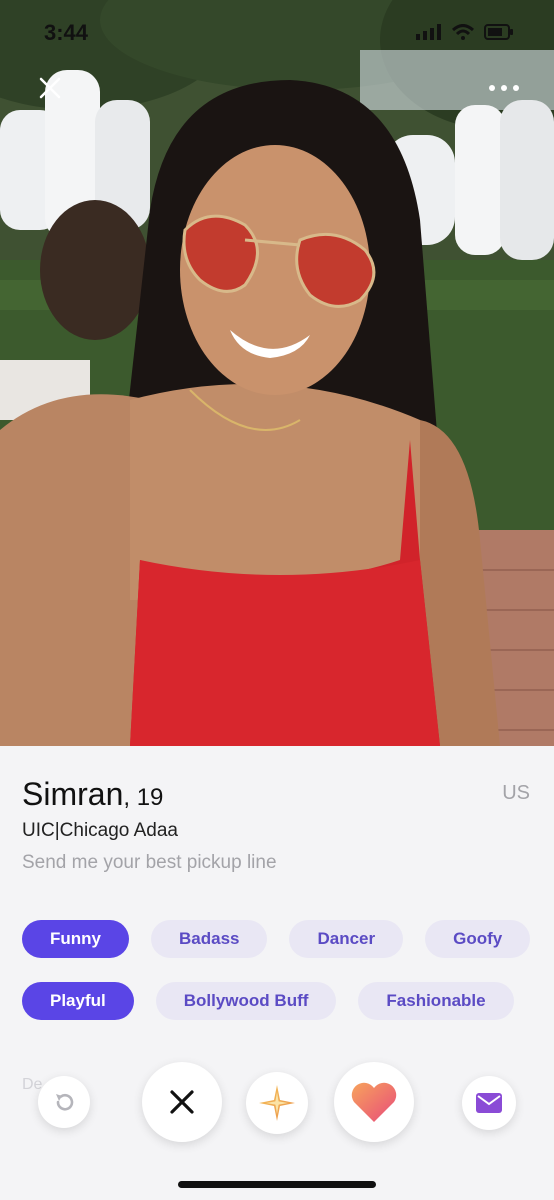 The height and width of the screenshot is (1200, 554). What do you see at coordinates (276, 939) in the screenshot?
I see `tag-row-1: Funny Badass Dancer Goofy` at bounding box center [276, 939].